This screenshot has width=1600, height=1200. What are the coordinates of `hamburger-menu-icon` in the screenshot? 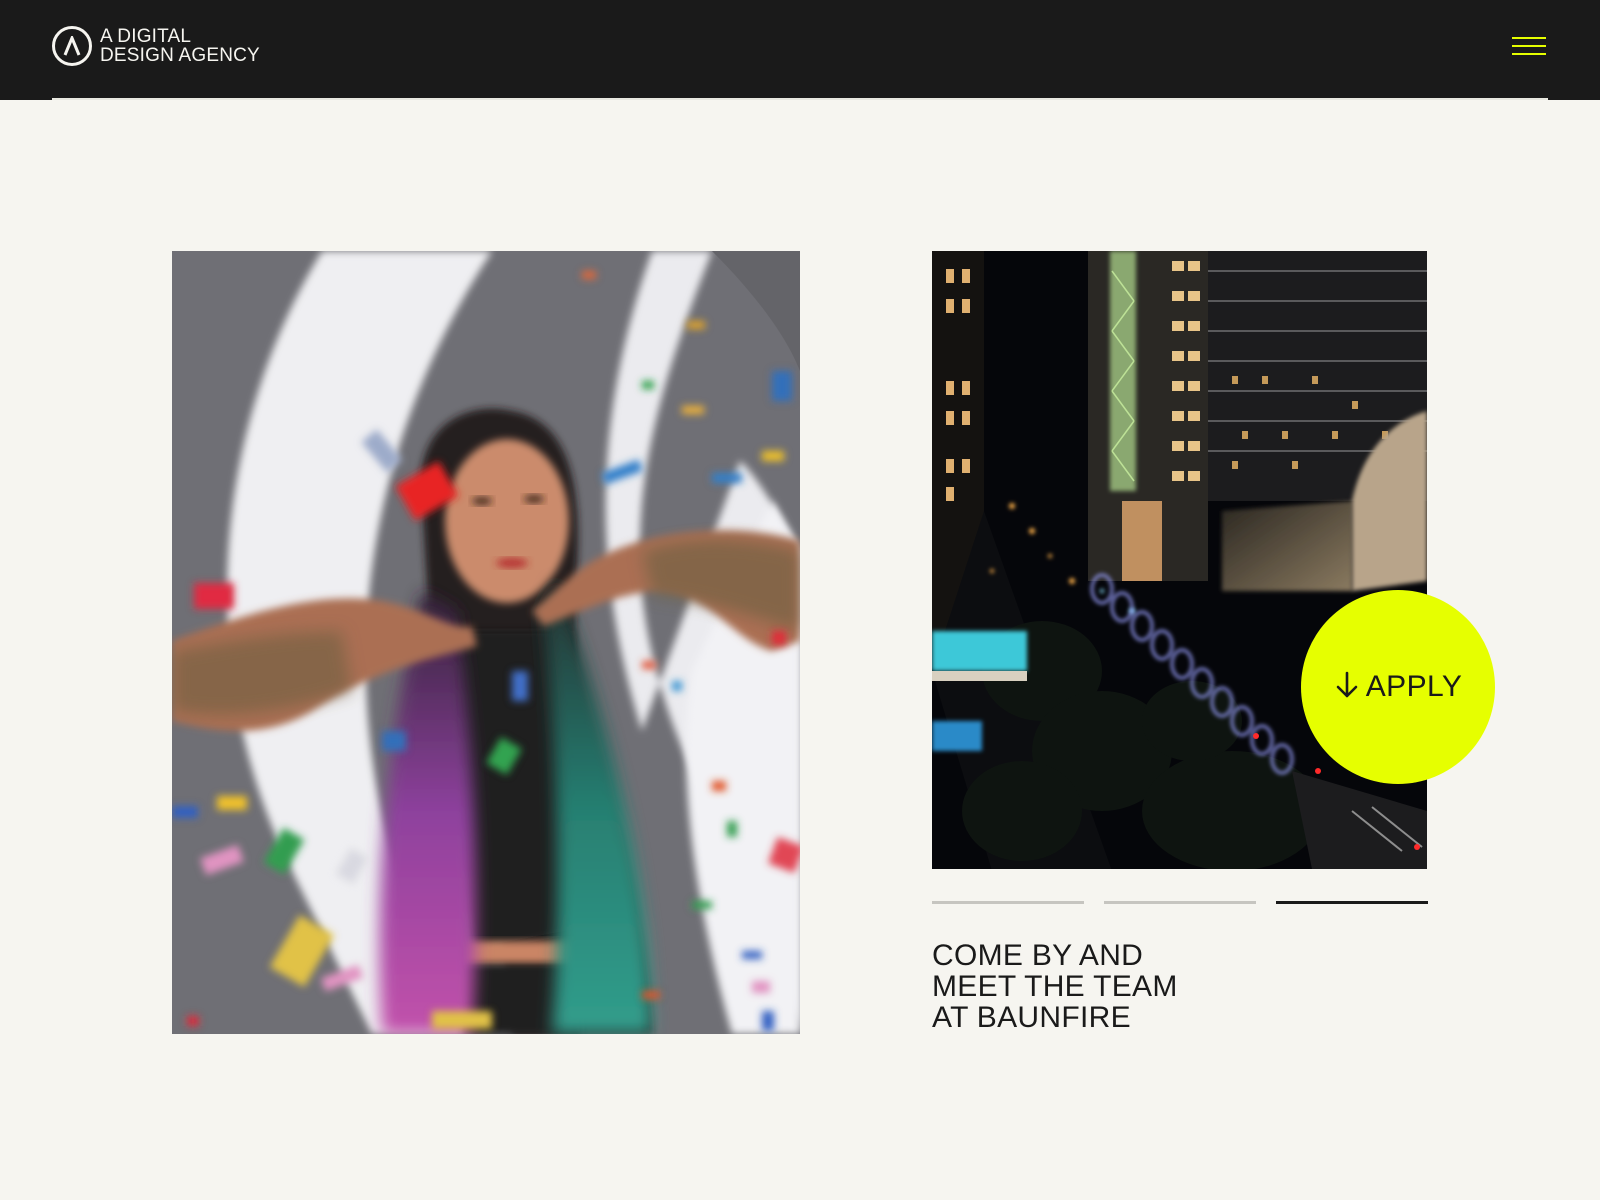 It's located at (1529, 47).